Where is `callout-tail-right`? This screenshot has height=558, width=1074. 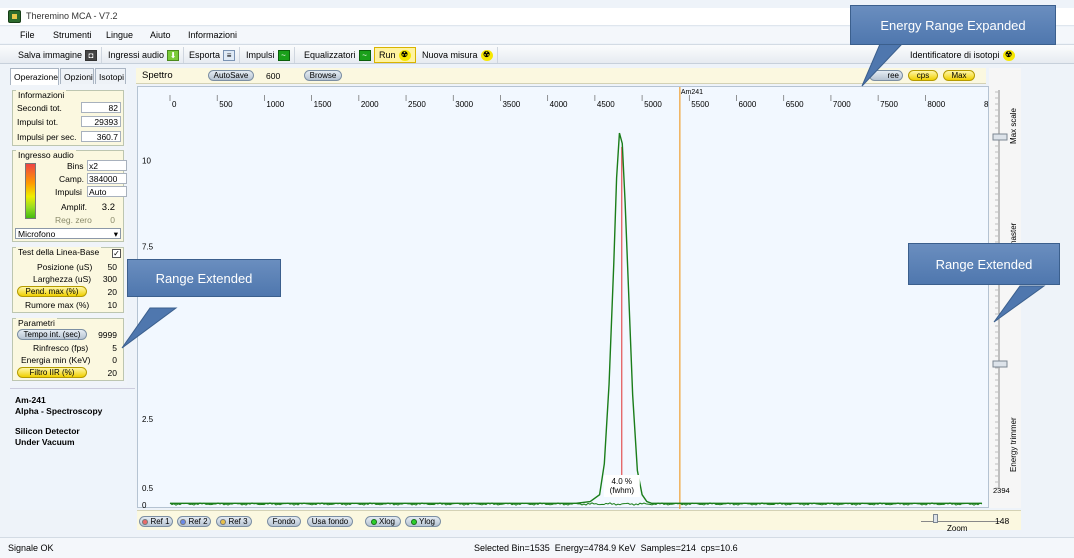 callout-tail-right is located at coordinates (1019, 304).